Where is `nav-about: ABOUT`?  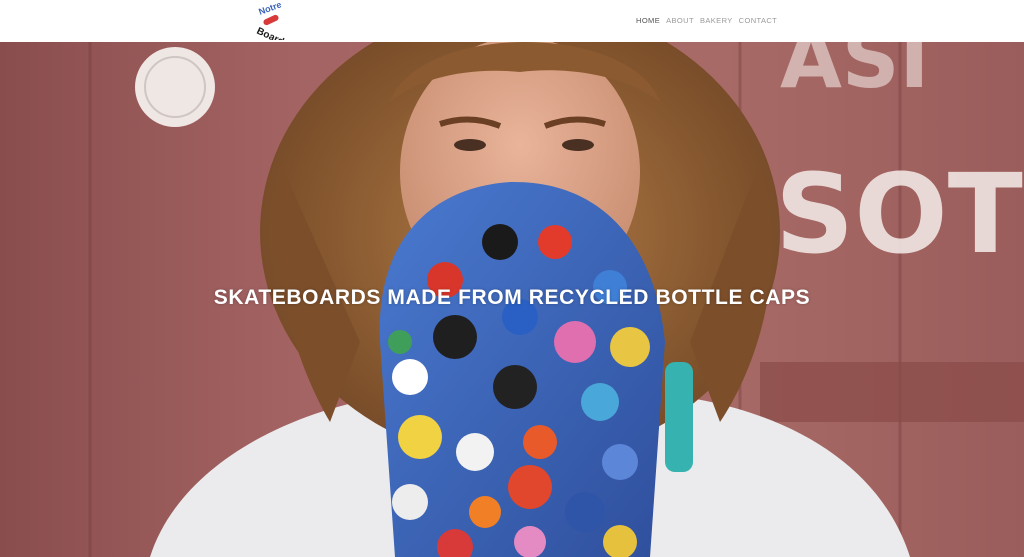 nav-about: ABOUT is located at coordinates (680, 21).